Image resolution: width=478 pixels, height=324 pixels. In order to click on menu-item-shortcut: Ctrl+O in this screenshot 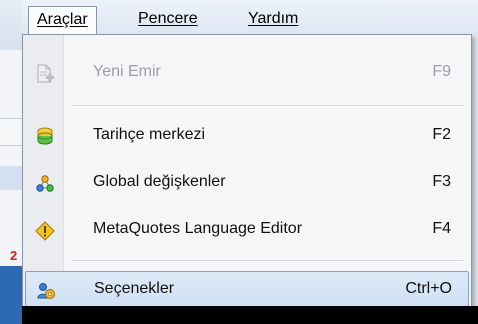, I will do `click(428, 288)`.